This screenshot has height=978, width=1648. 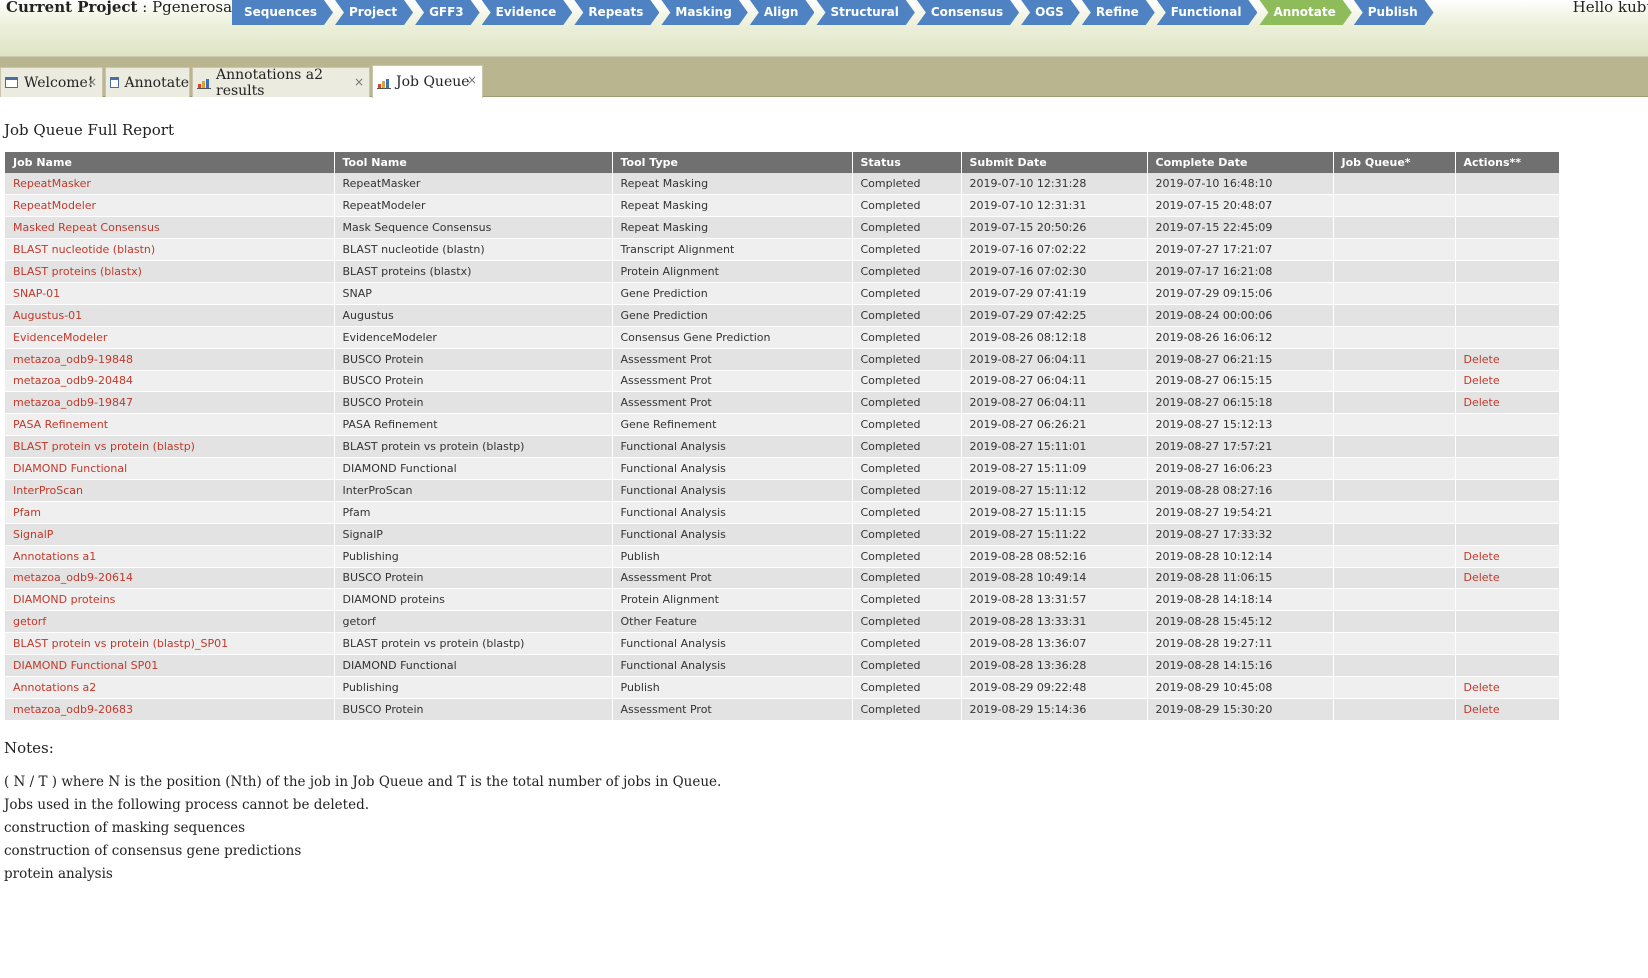 What do you see at coordinates (732, 250) in the screenshot?
I see `cell-tool-type: Transcript Alignment` at bounding box center [732, 250].